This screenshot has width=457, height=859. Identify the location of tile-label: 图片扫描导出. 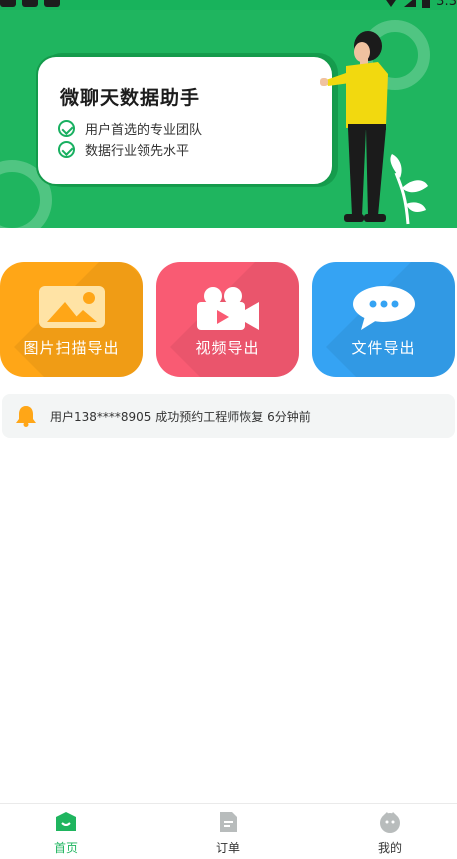
(71, 348).